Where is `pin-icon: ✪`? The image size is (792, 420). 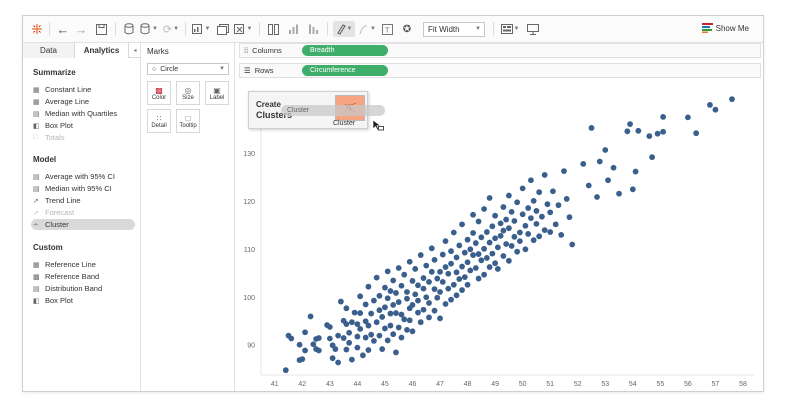
pin-icon: ✪ is located at coordinates (407, 29).